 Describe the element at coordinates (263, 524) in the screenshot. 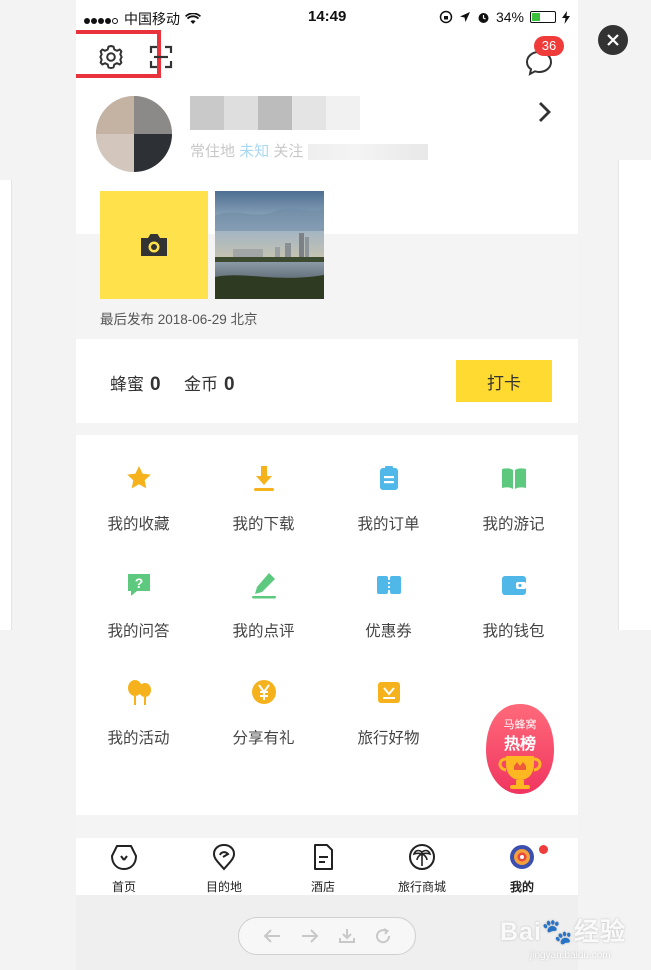

I see `menu-item-label: 我的下载` at that location.